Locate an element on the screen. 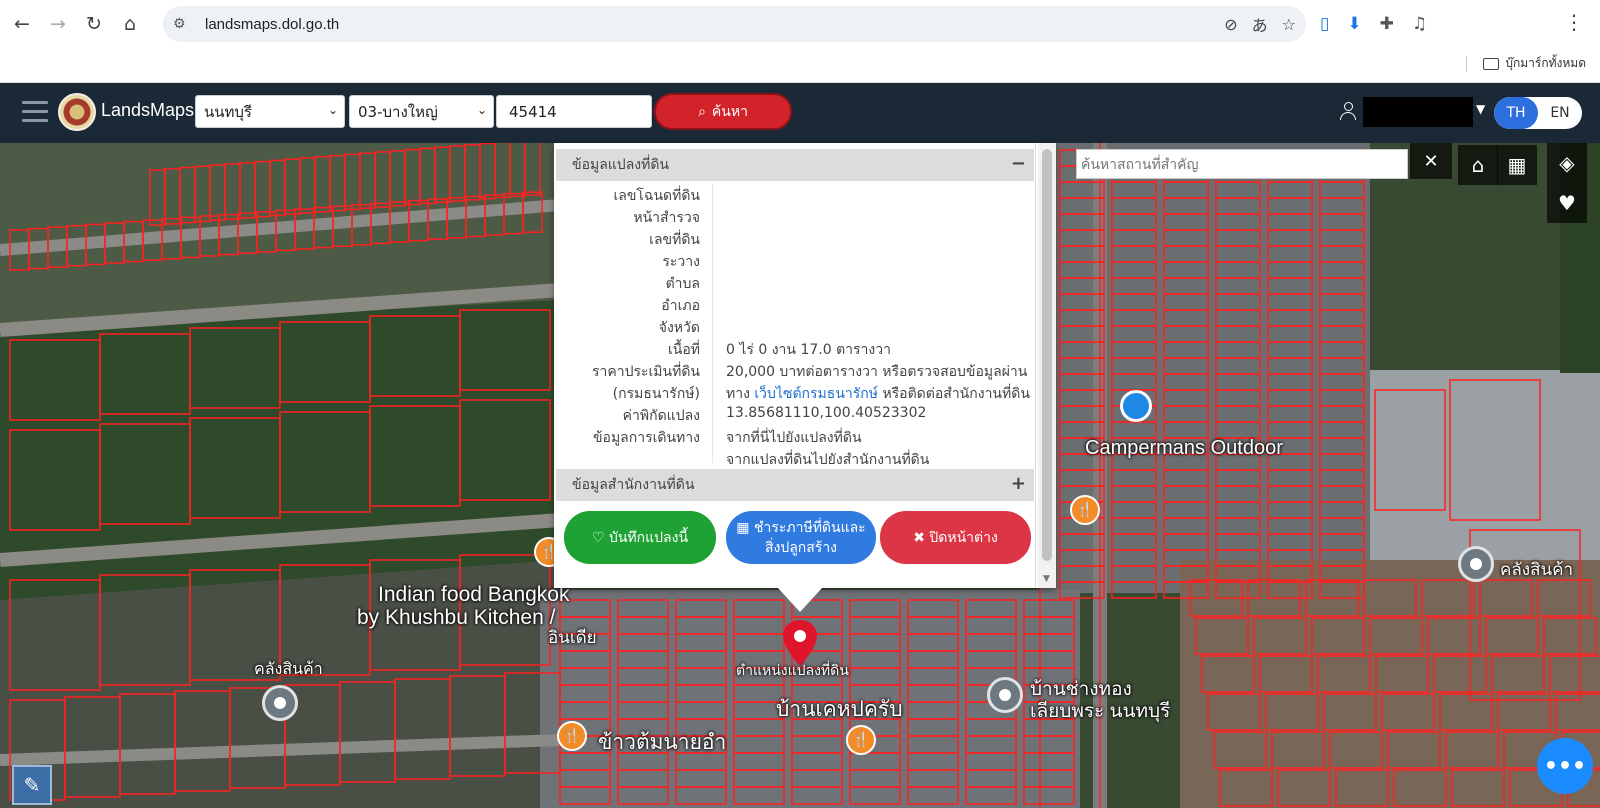 This screenshot has height=808, width=1600. treasury-website-link: เว็บไซต์กรมธนารักษ์ is located at coordinates (816, 394).